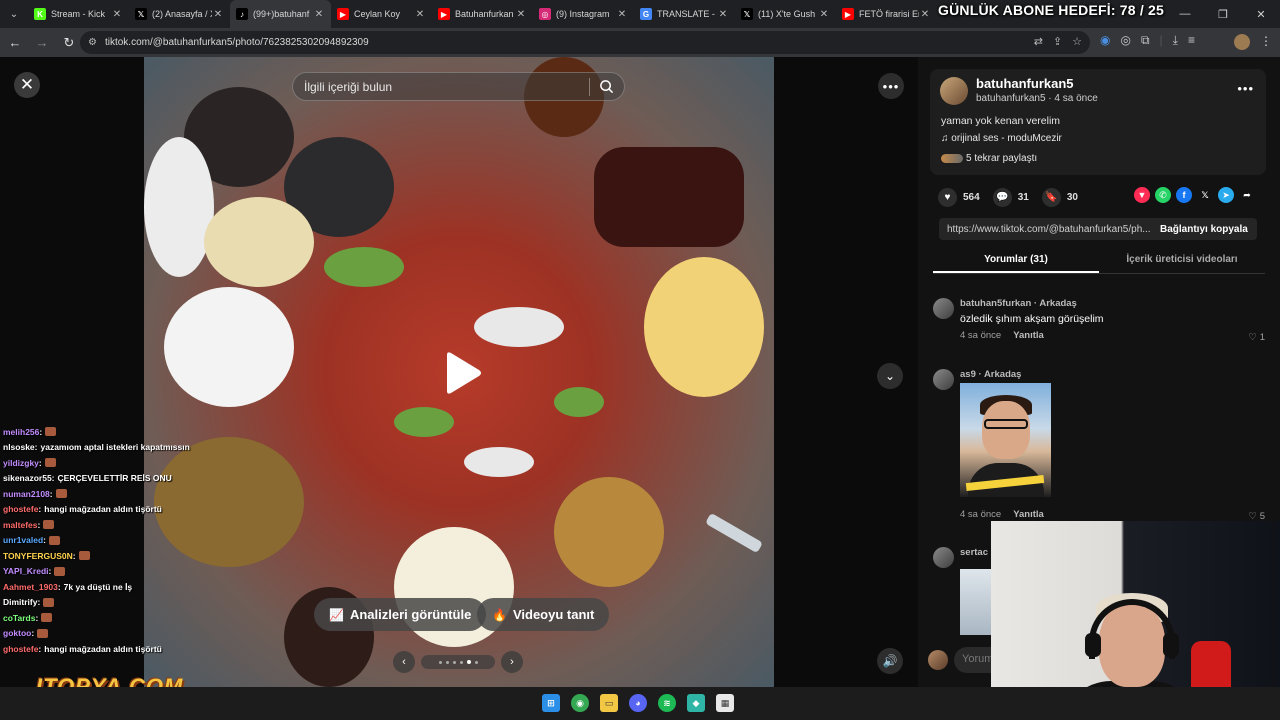 This screenshot has width=1280, height=720. Describe the element at coordinates (1018, 303) in the screenshot. I see `commenter-name: batuhan5furkan · Arkadaş` at that location.